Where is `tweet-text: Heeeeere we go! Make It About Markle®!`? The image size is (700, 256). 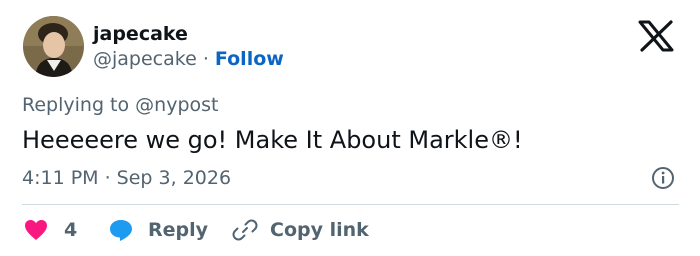
tweet-text: Heeeeere we go! Make It About Markle®! is located at coordinates (272, 140).